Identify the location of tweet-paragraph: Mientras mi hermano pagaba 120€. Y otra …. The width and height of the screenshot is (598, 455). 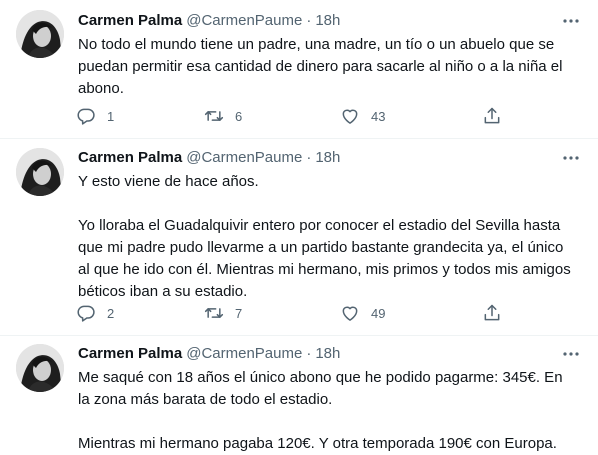
(317, 443).